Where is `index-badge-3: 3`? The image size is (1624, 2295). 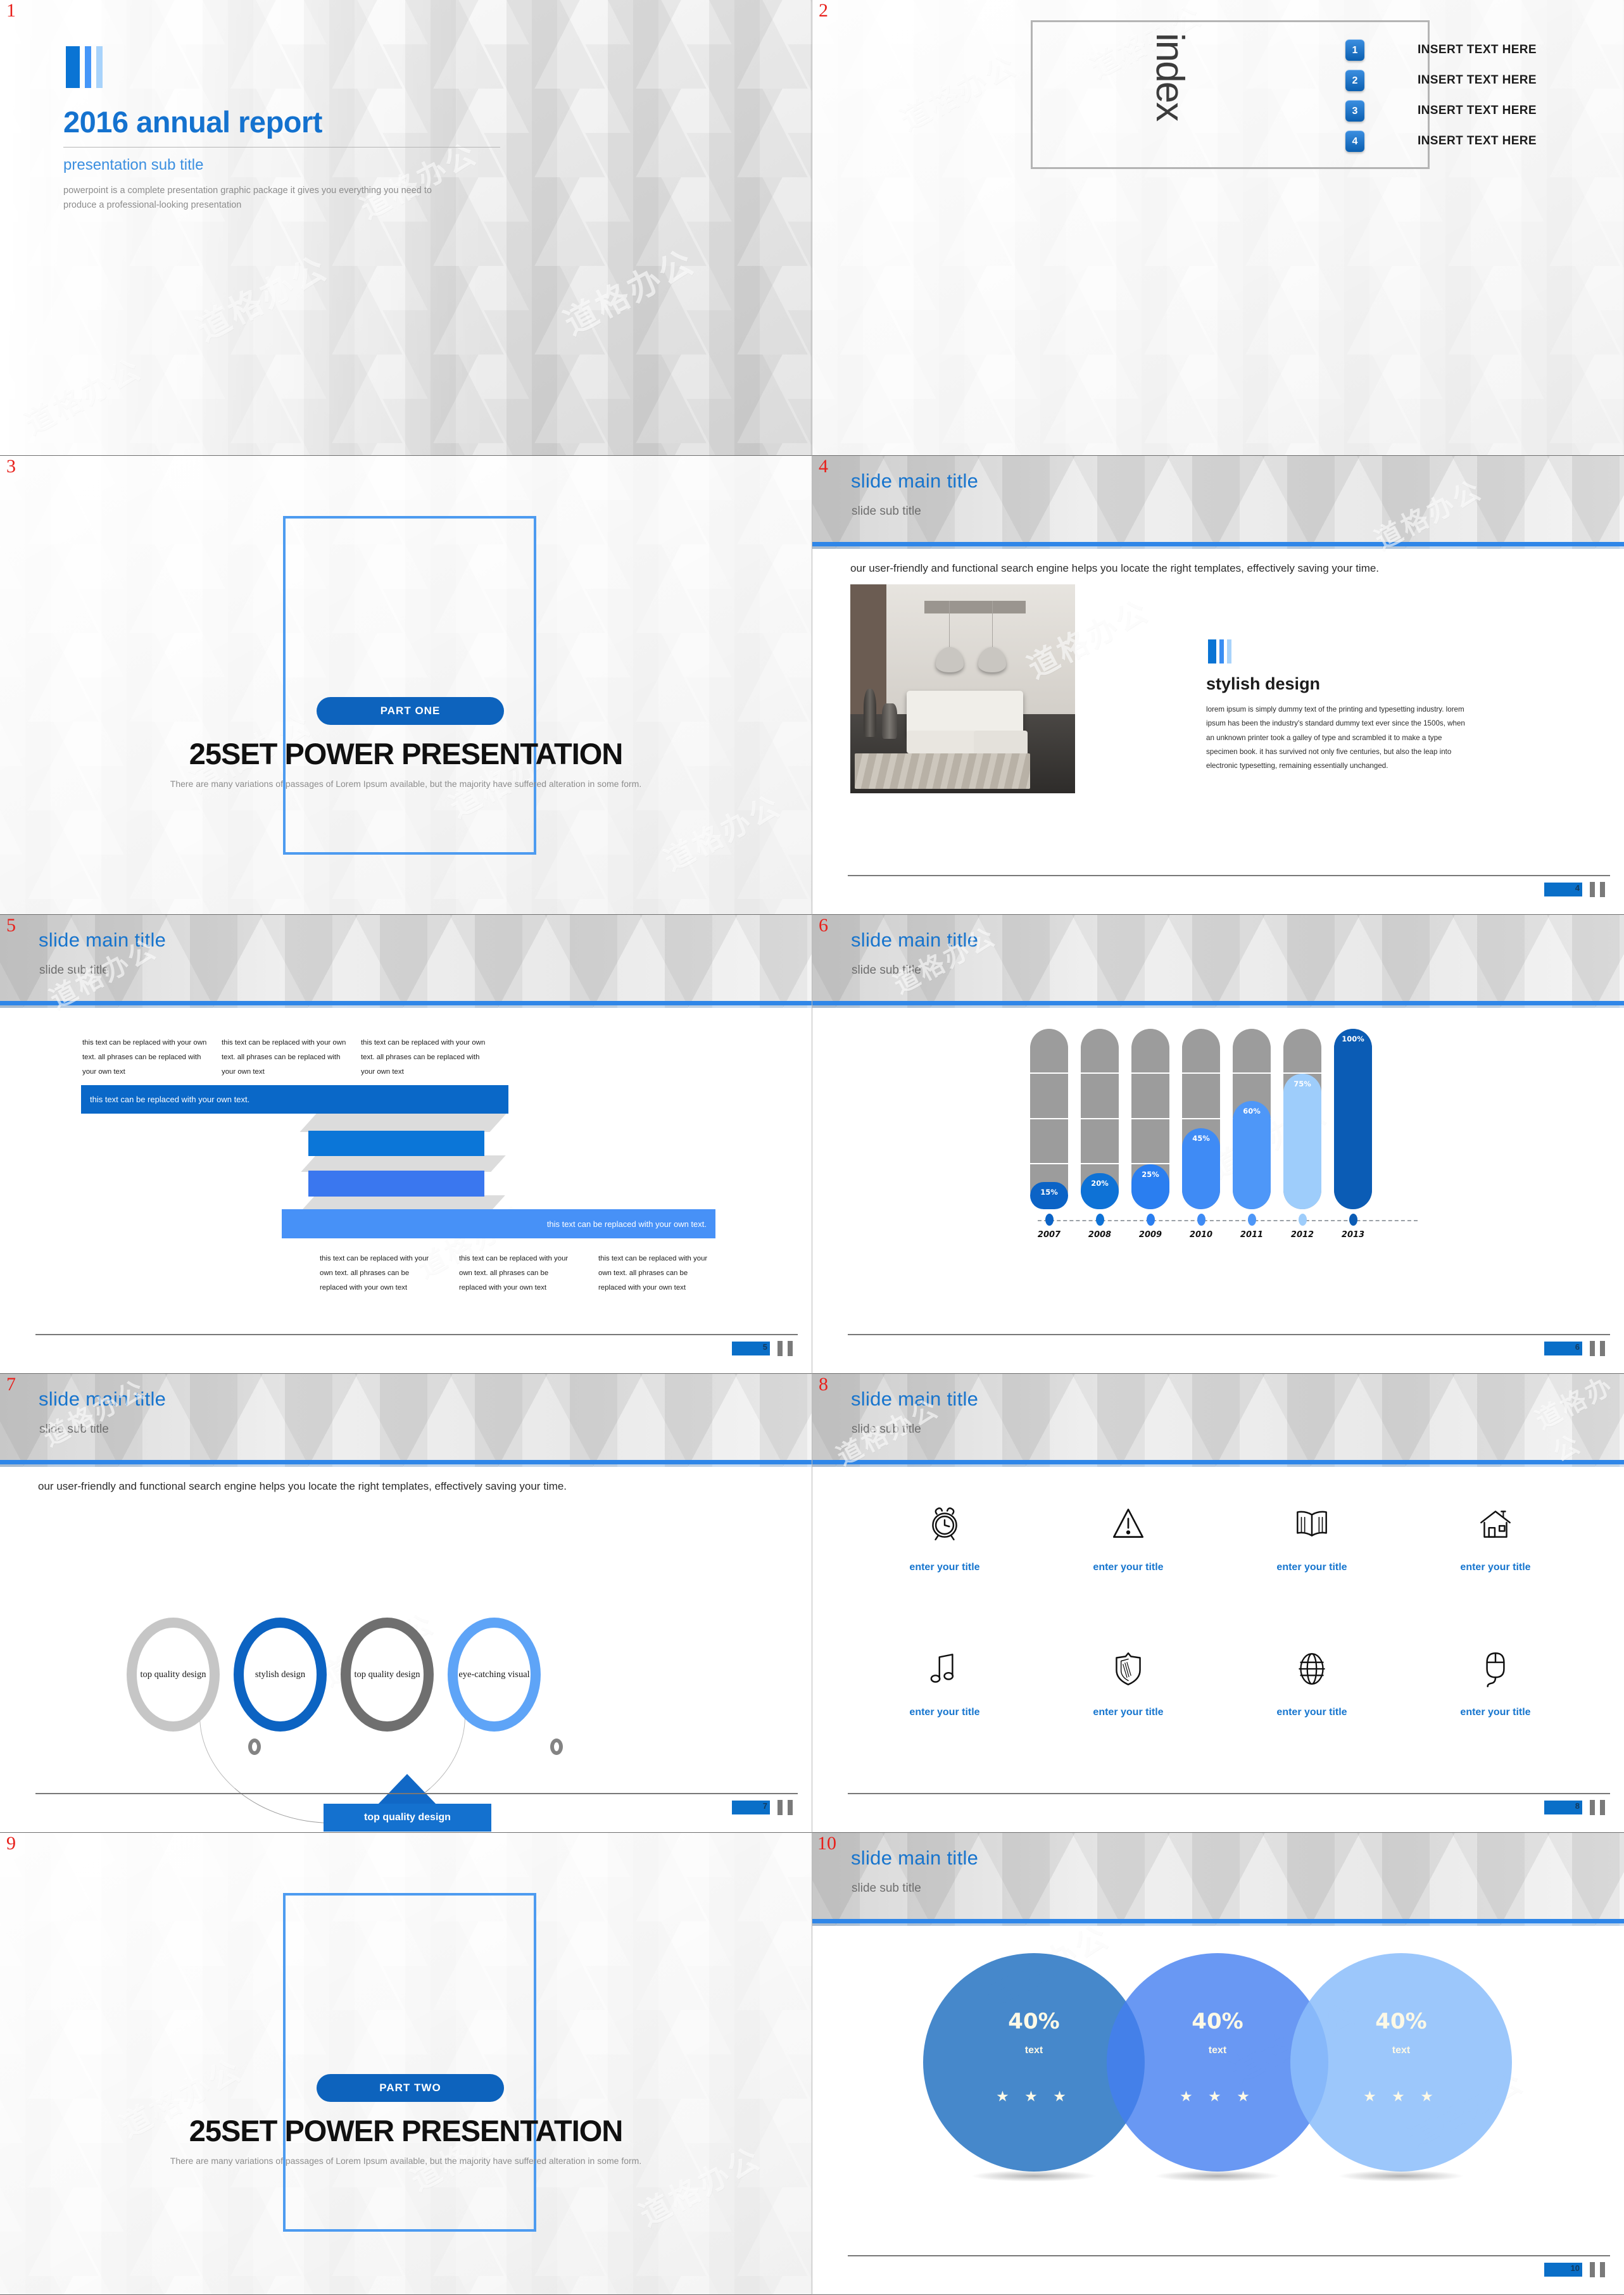 index-badge-3: 3 is located at coordinates (1354, 111).